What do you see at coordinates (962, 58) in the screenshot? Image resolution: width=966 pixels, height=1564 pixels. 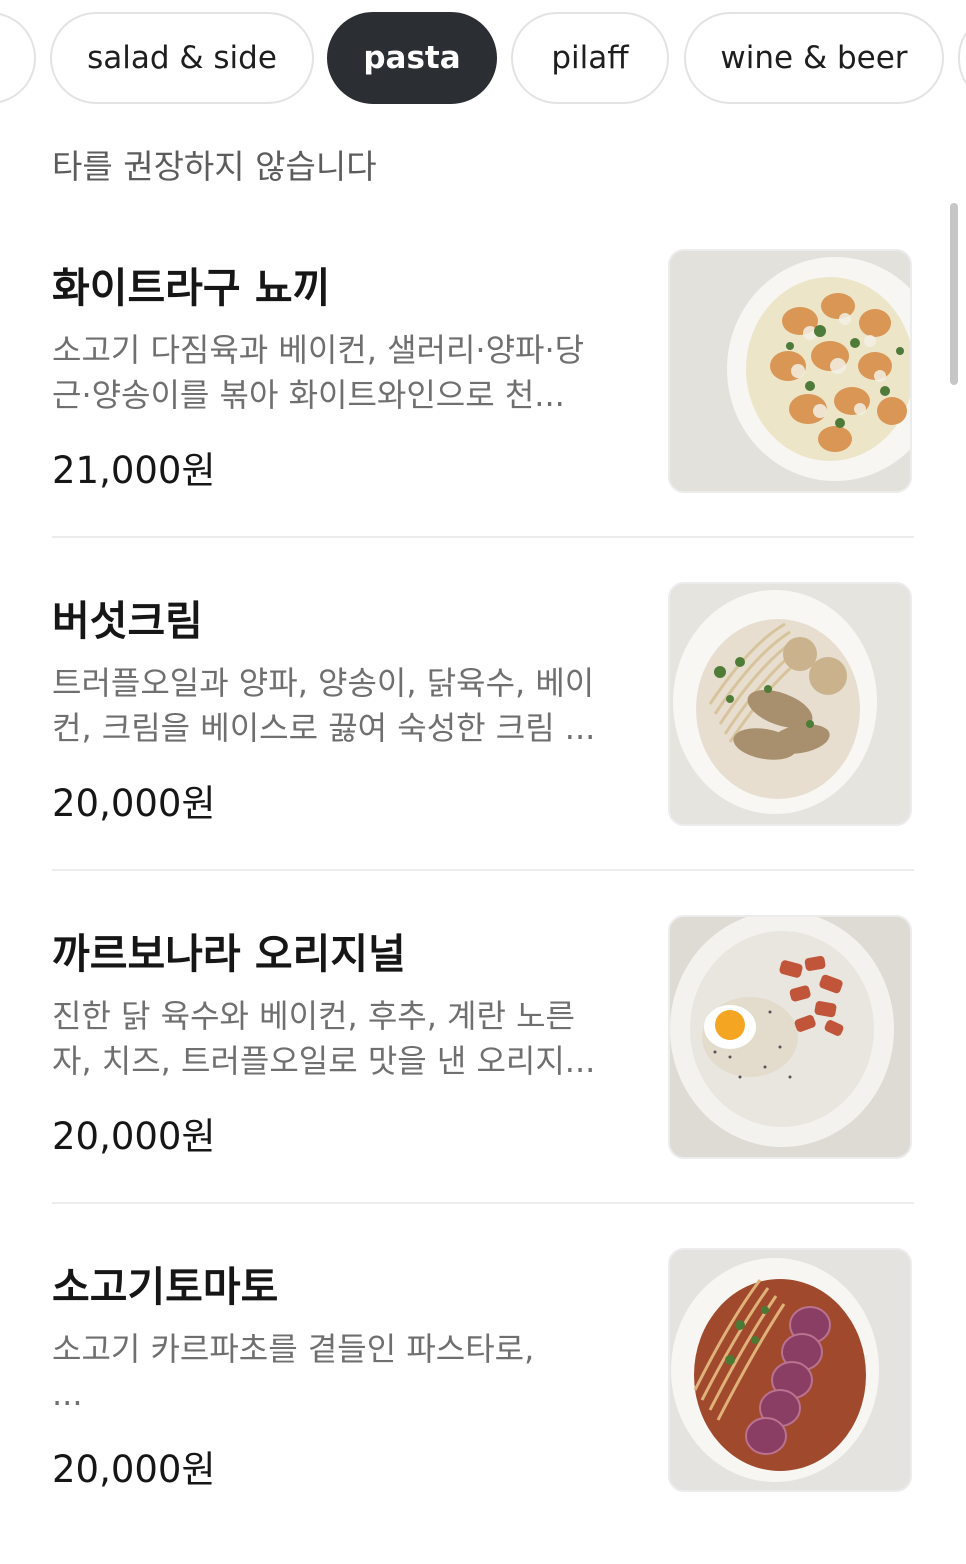 I see `category-chip-next` at bounding box center [962, 58].